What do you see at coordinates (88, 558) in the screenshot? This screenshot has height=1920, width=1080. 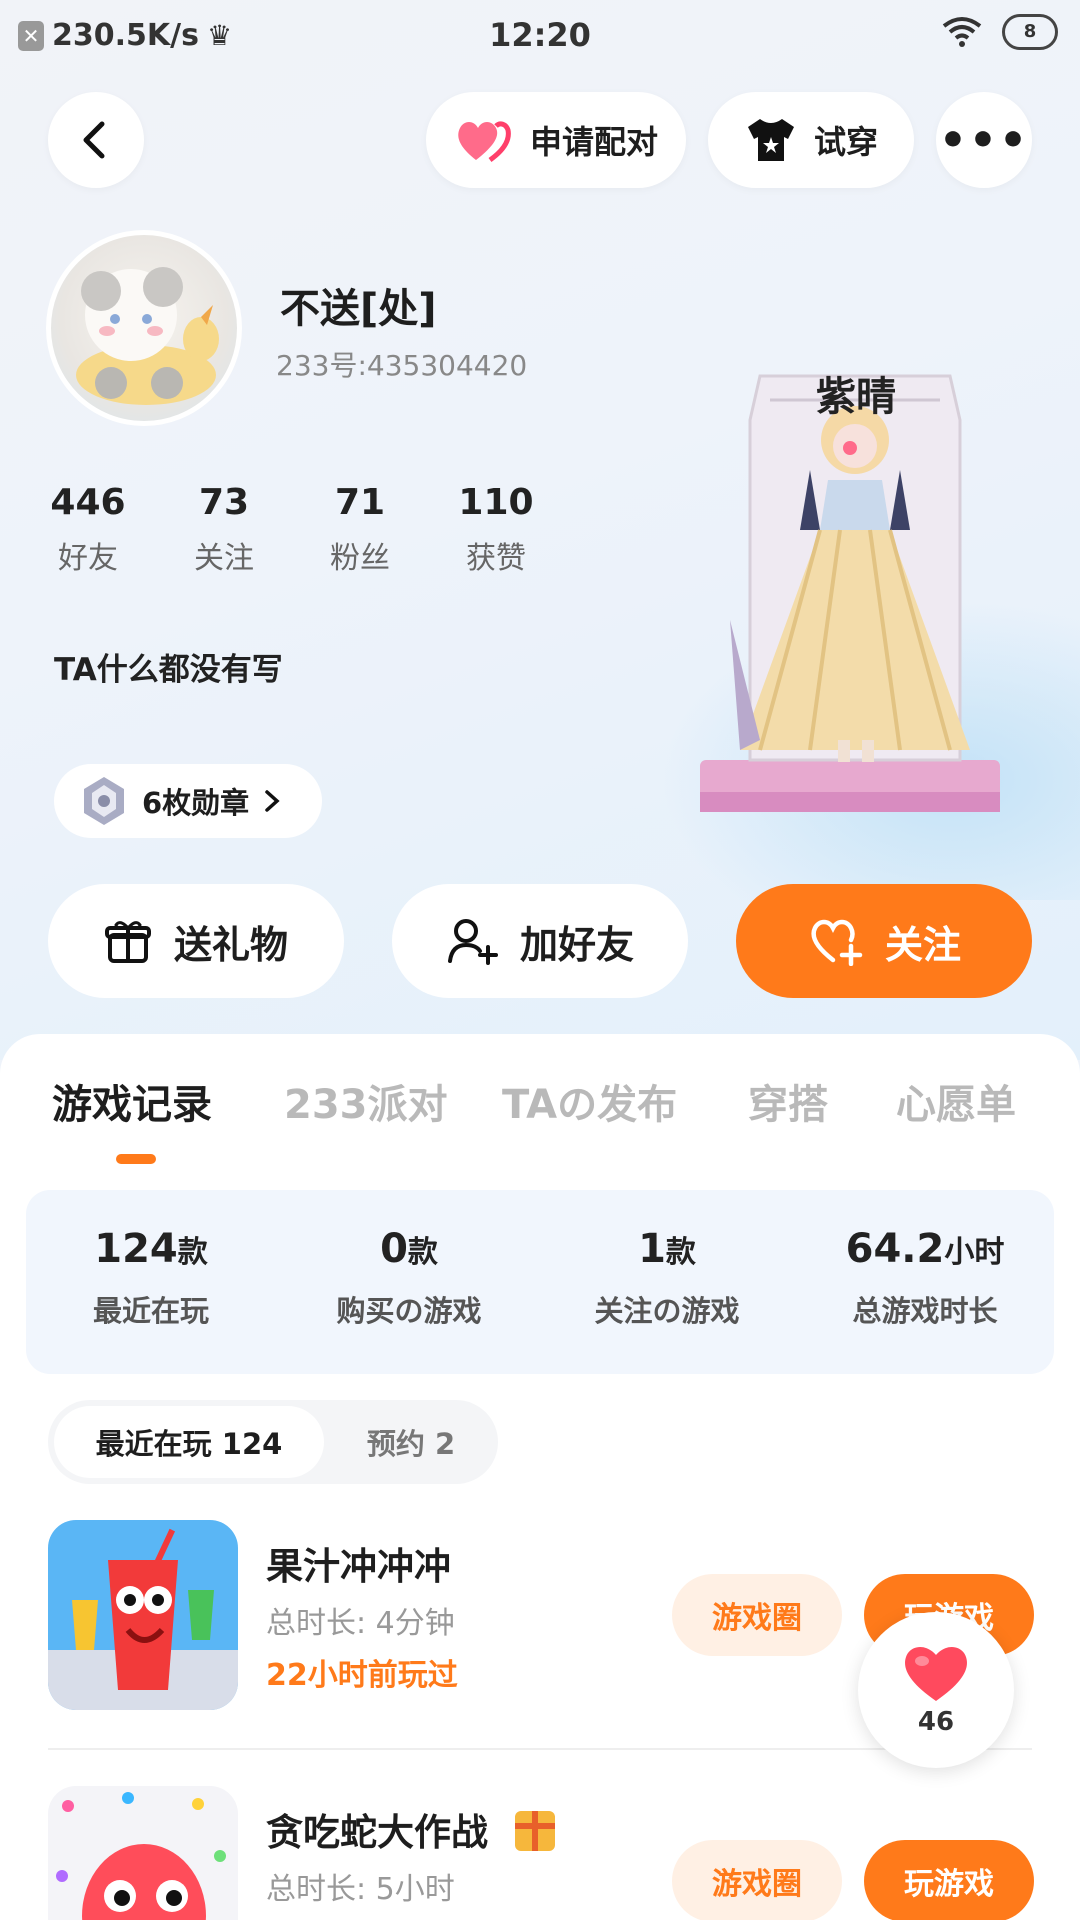 I see `stat-label: 好友` at bounding box center [88, 558].